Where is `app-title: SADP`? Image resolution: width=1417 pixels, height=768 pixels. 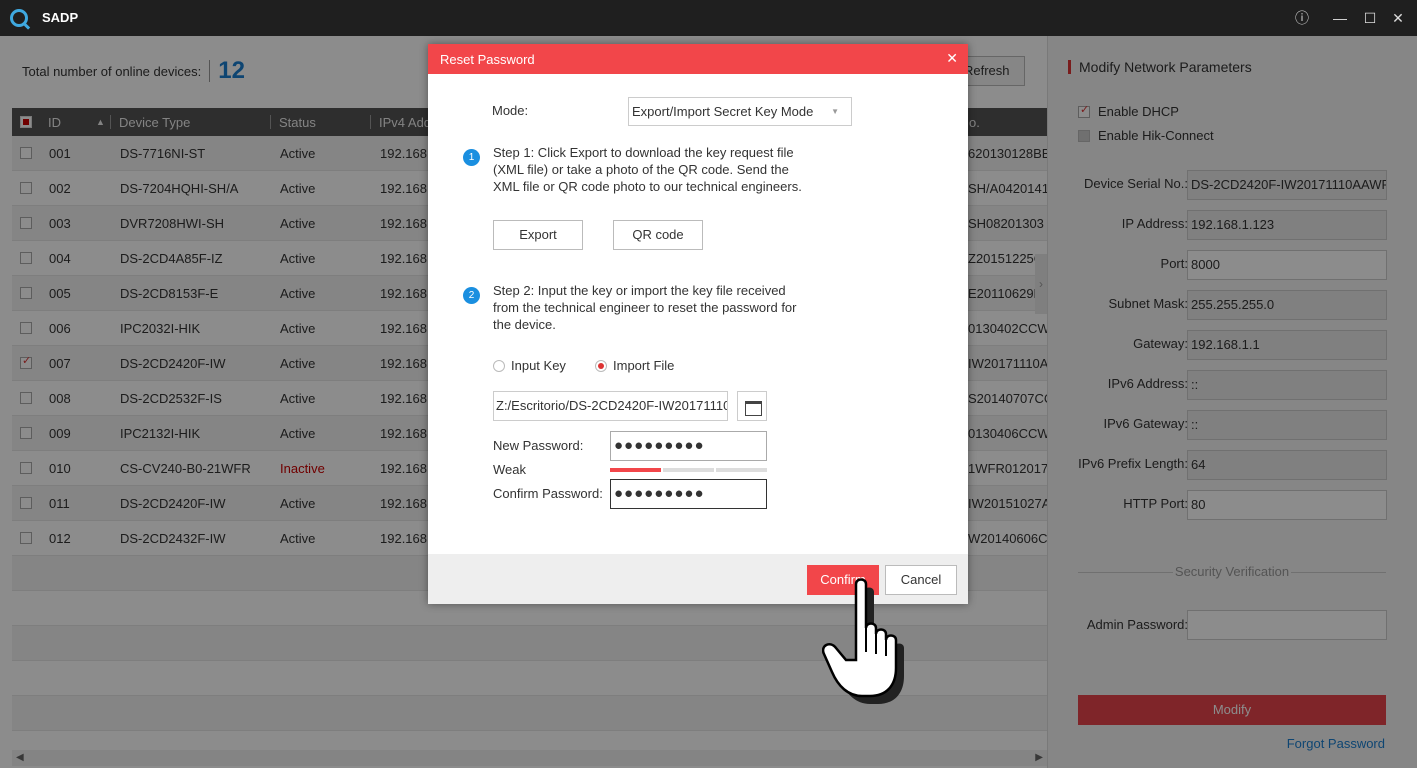 app-title: SADP is located at coordinates (60, 17).